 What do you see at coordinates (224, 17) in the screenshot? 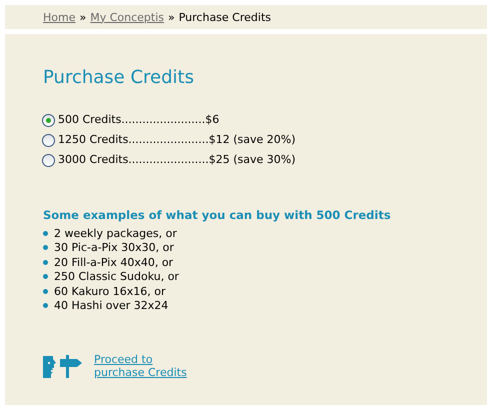
I see `breadcrumb-current: Purchase Credits` at bounding box center [224, 17].